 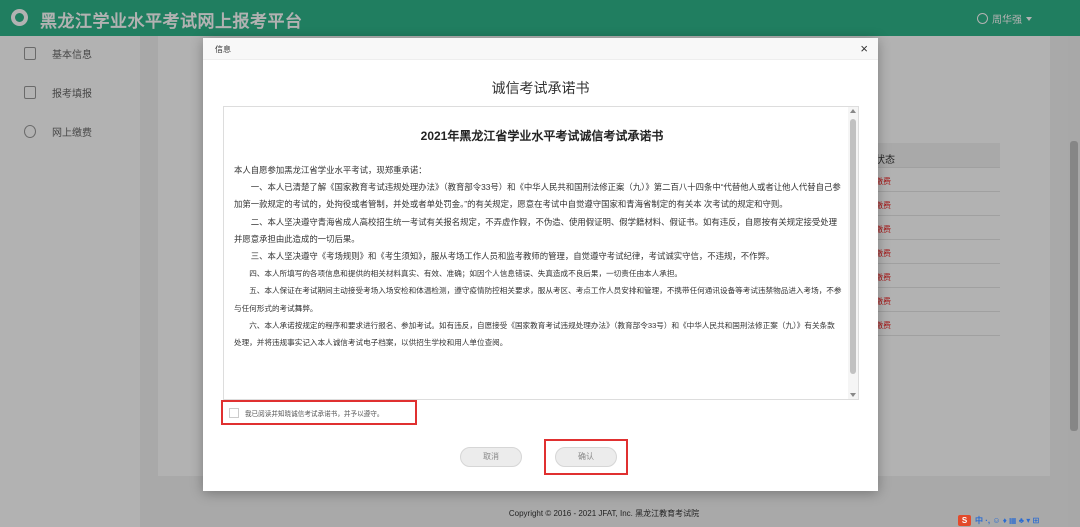 I want to click on confirm-button: 确认, so click(x=586, y=457).